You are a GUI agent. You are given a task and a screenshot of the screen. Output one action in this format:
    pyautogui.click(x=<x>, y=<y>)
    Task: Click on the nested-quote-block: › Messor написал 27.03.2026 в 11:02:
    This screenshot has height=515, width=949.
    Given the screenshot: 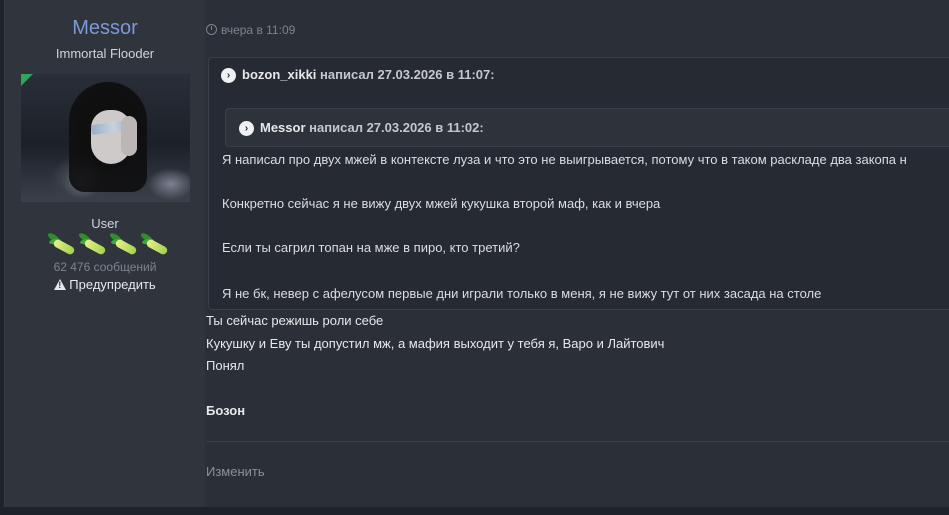 What is the action you would take?
    pyautogui.click(x=587, y=127)
    